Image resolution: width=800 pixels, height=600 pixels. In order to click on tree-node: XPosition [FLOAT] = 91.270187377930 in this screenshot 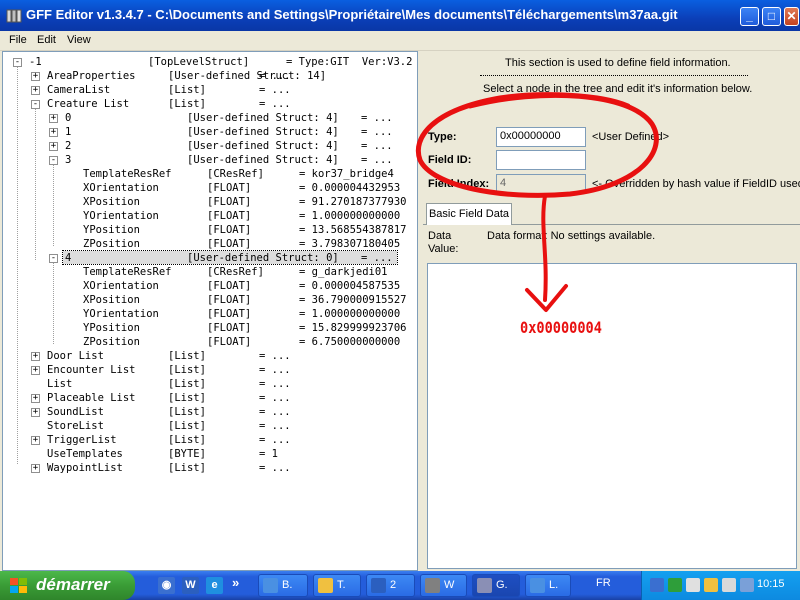, I will do `click(210, 202)`.